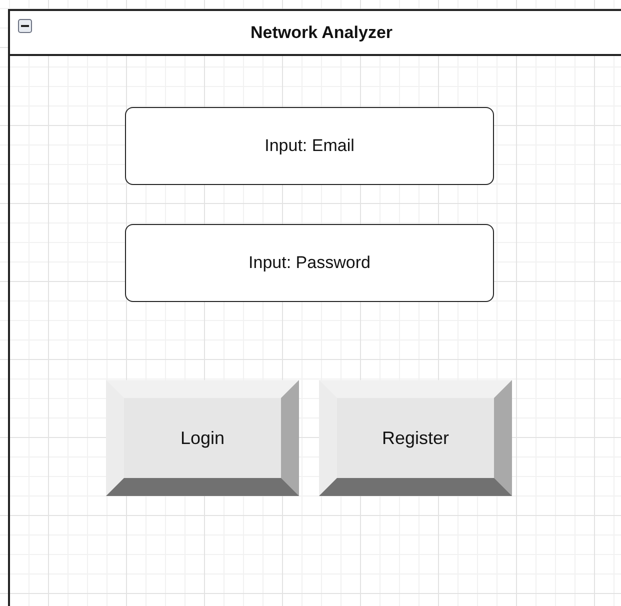  Describe the element at coordinates (309, 263) in the screenshot. I see `input-field: Input: Password` at that location.